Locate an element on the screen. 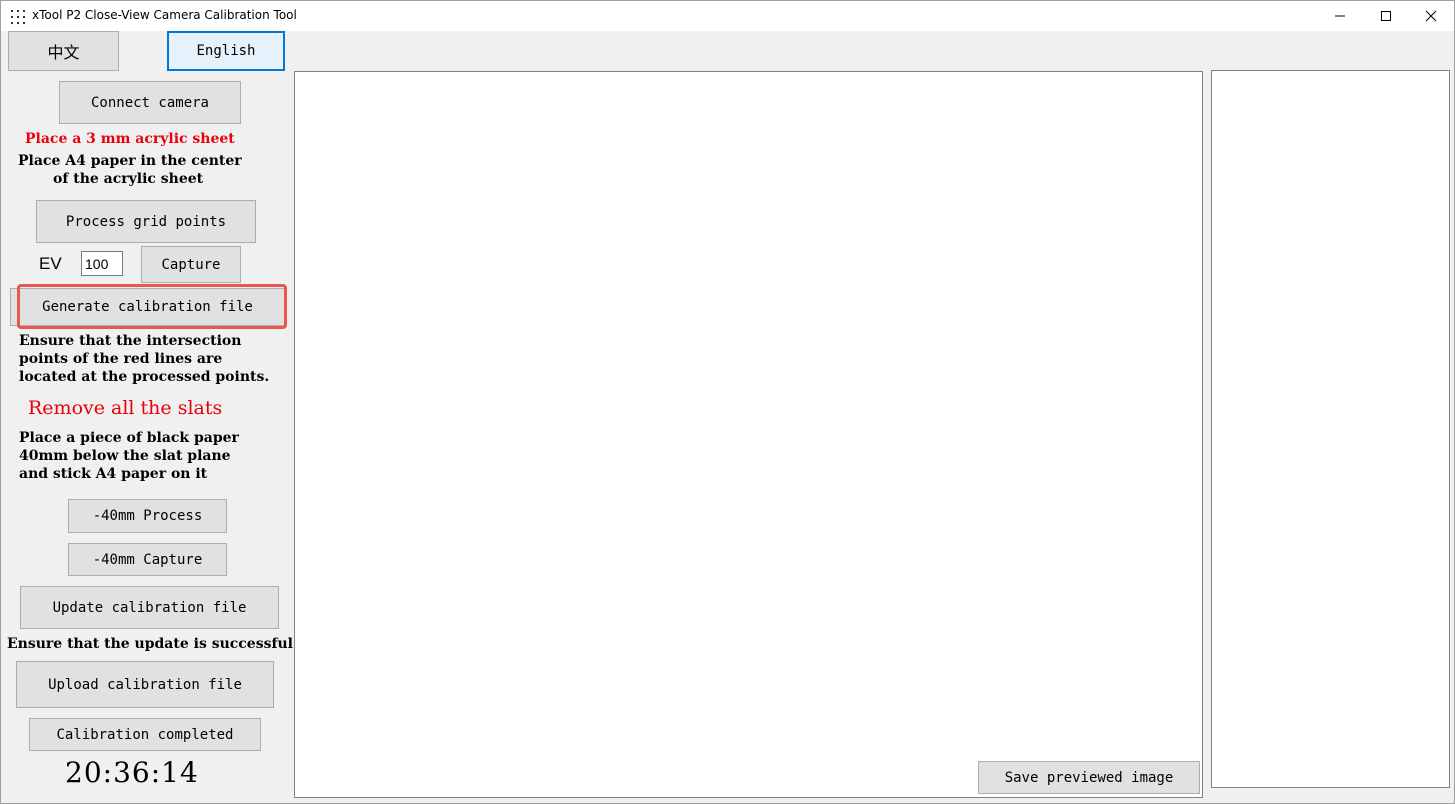 The width and height of the screenshot is (1455, 804). minimize-button is located at coordinates (1340, 16).